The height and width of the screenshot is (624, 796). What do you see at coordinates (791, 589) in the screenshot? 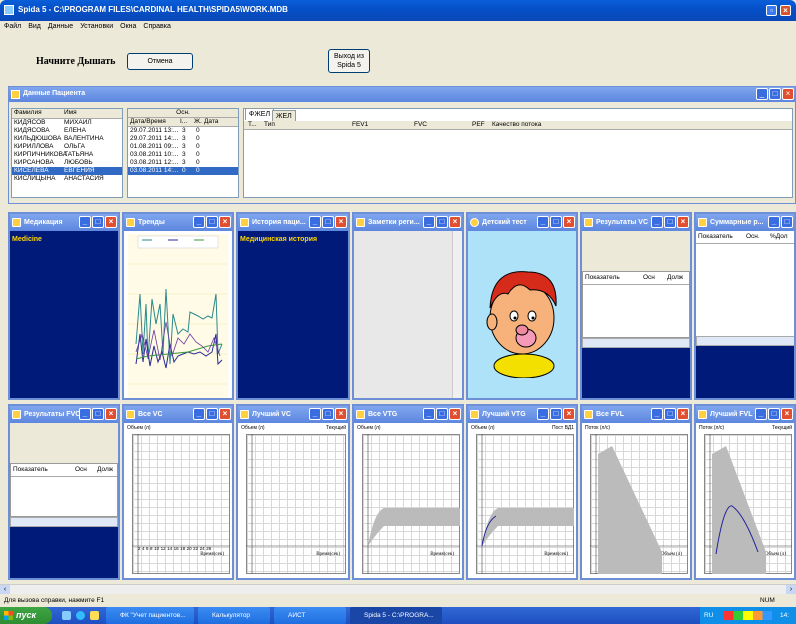
I see `scroll-right-icon: ›` at bounding box center [791, 589].